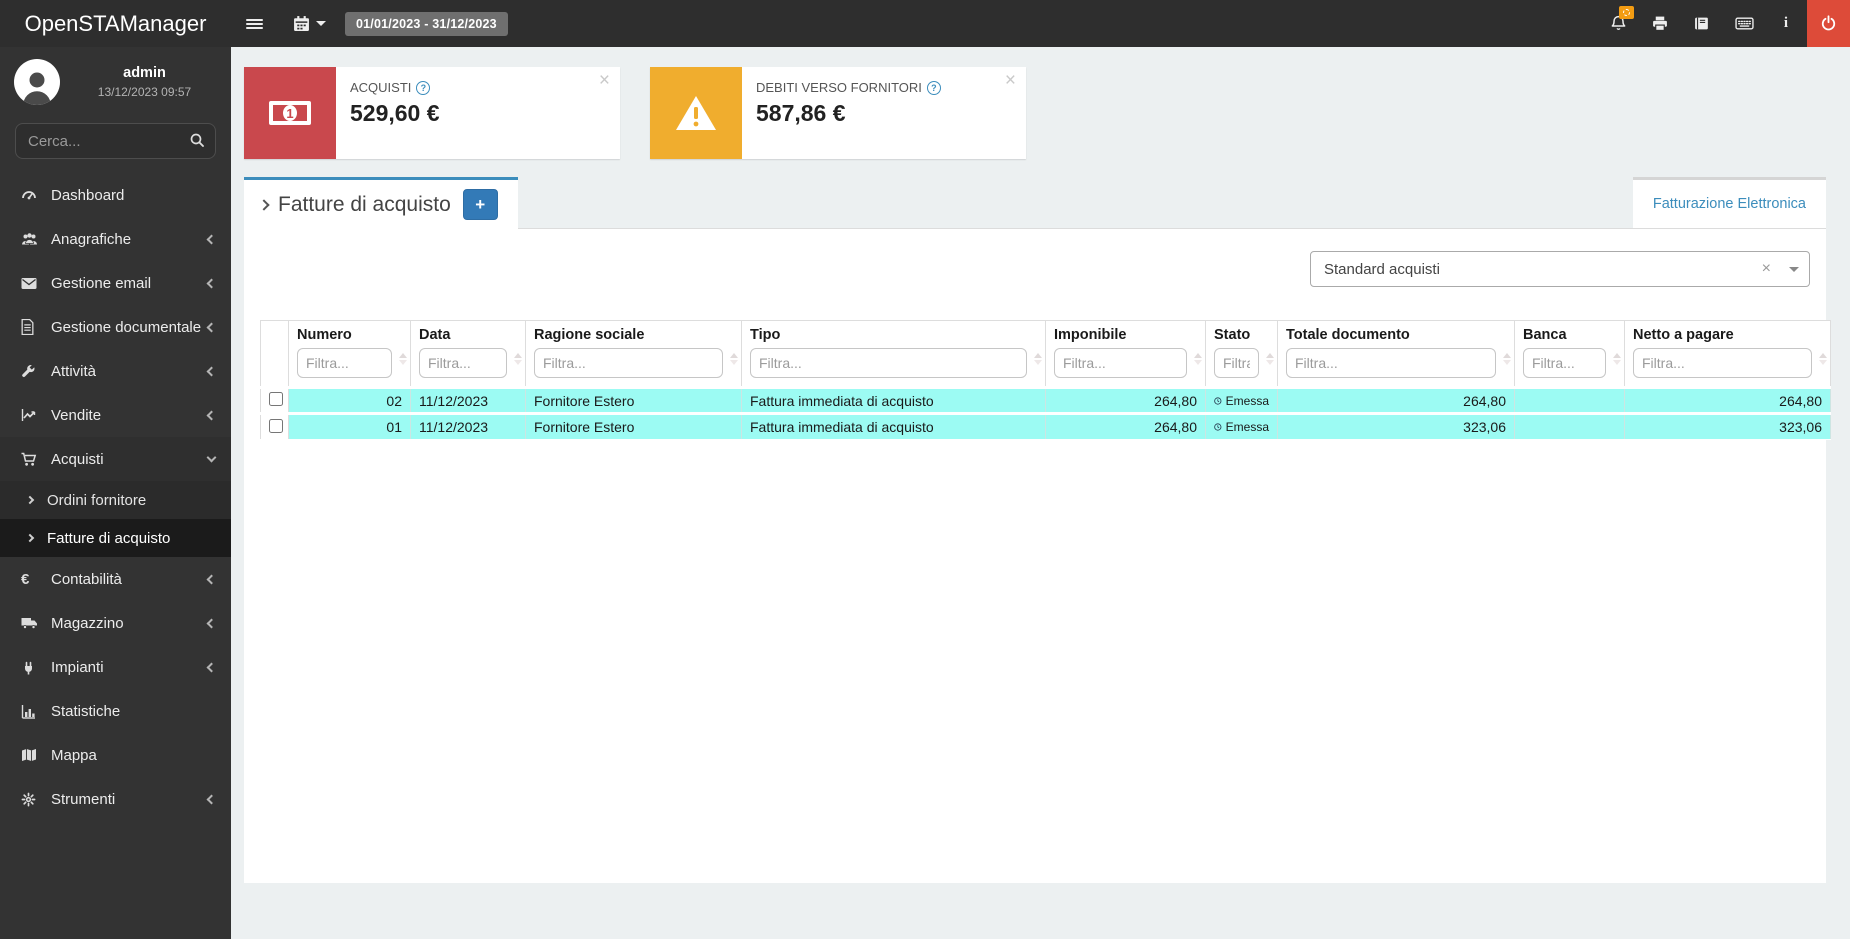  Describe the element at coordinates (254, 23) in the screenshot. I see `hamburger-menu-icon` at that location.